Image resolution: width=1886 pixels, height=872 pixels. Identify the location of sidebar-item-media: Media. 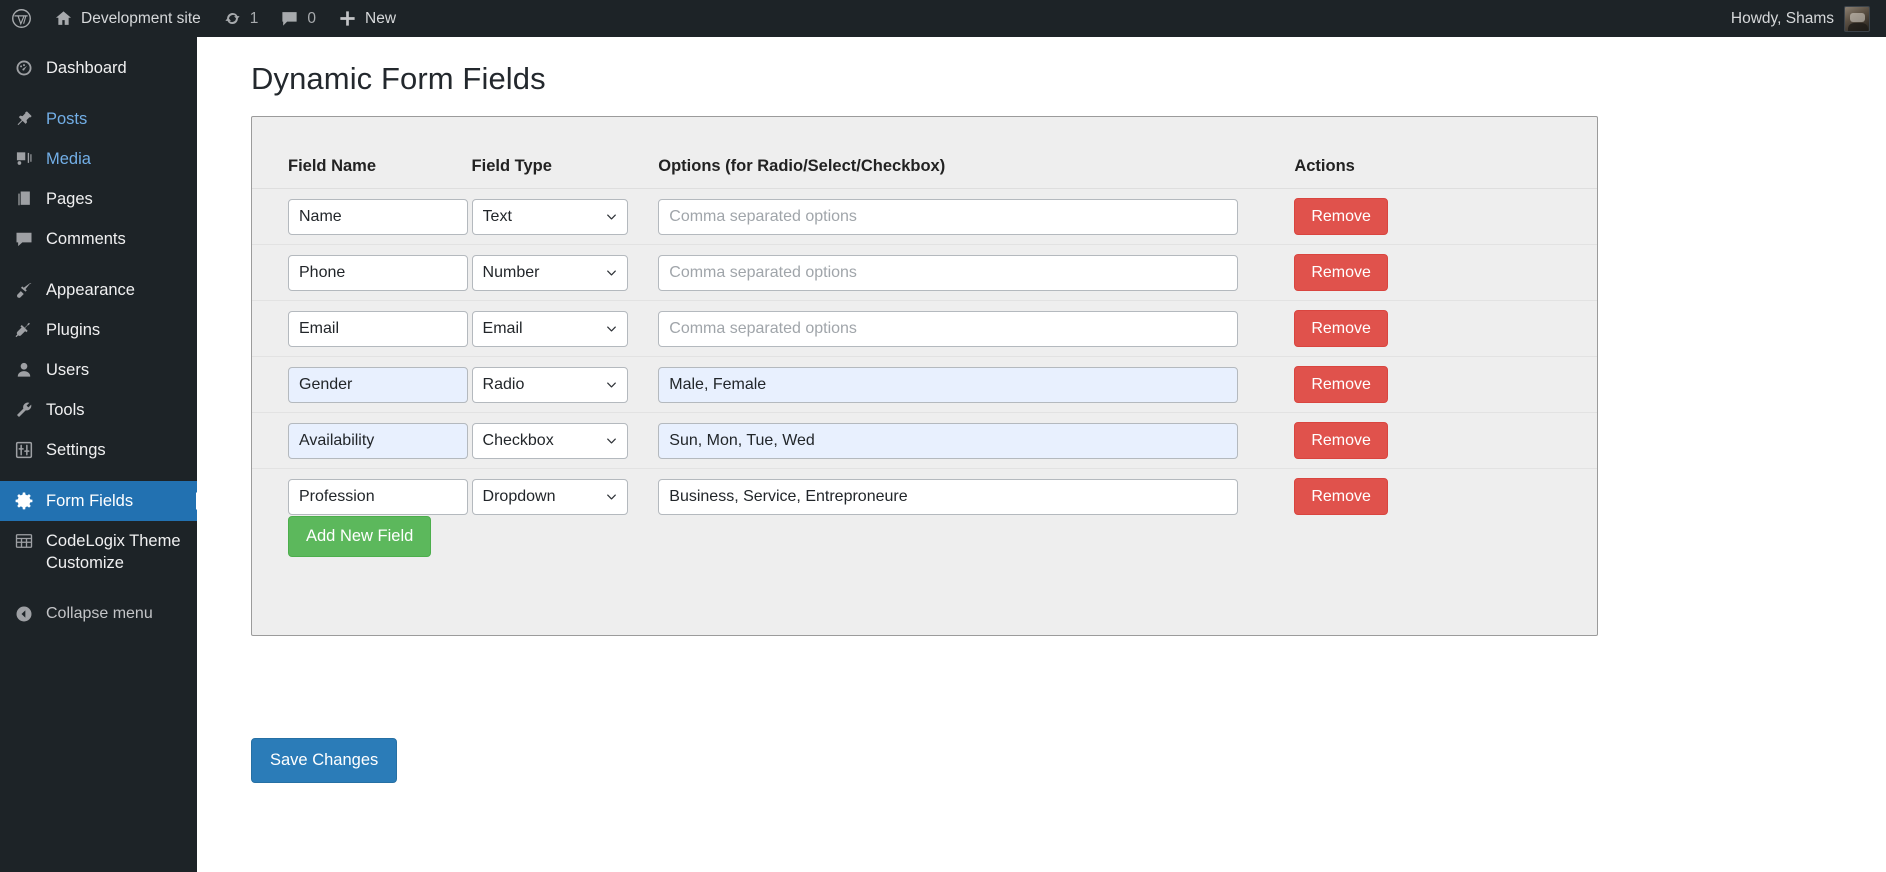
(98, 159).